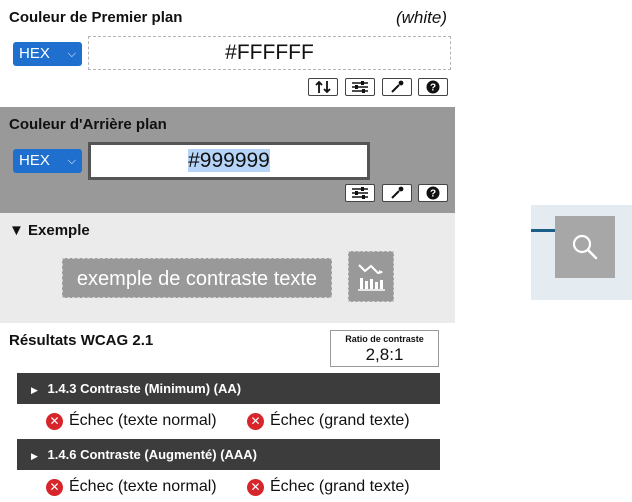 The height and width of the screenshot is (502, 632). I want to click on criterion-toggle-aaa: ▶ 1.4.6 Contraste (Augmenté) (AAA), so click(228, 454).